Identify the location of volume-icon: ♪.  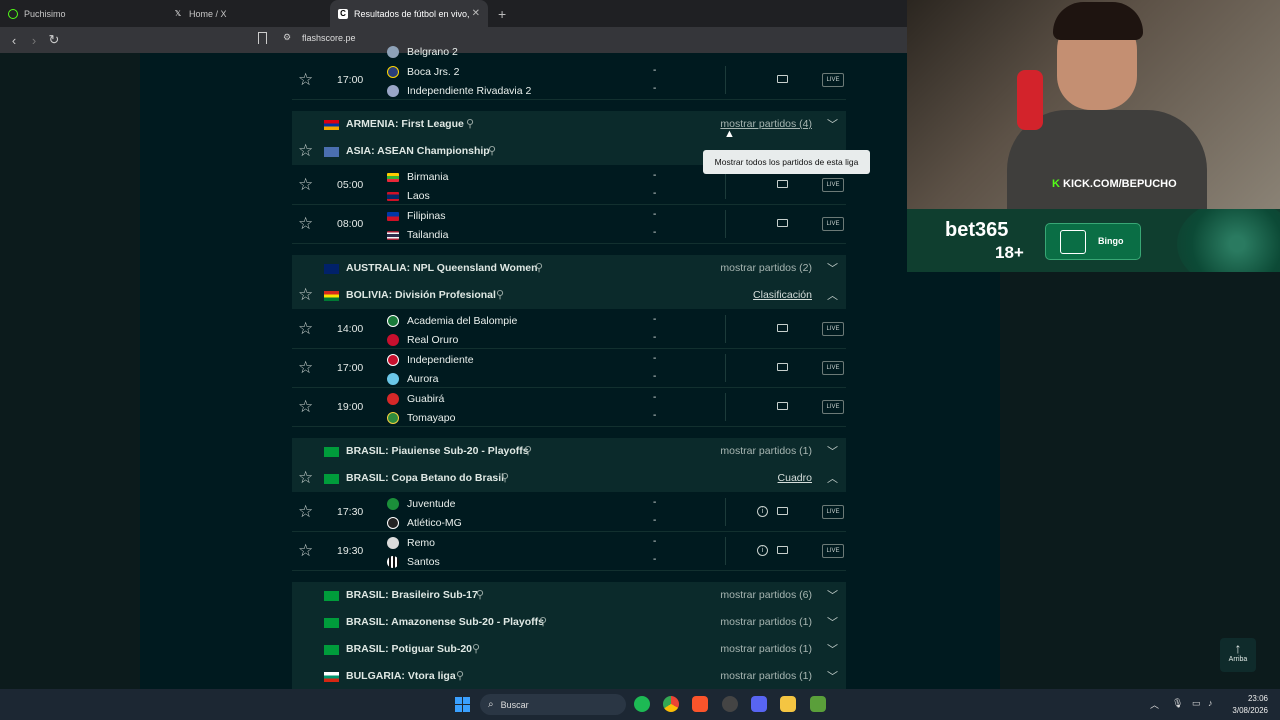
(1210, 703).